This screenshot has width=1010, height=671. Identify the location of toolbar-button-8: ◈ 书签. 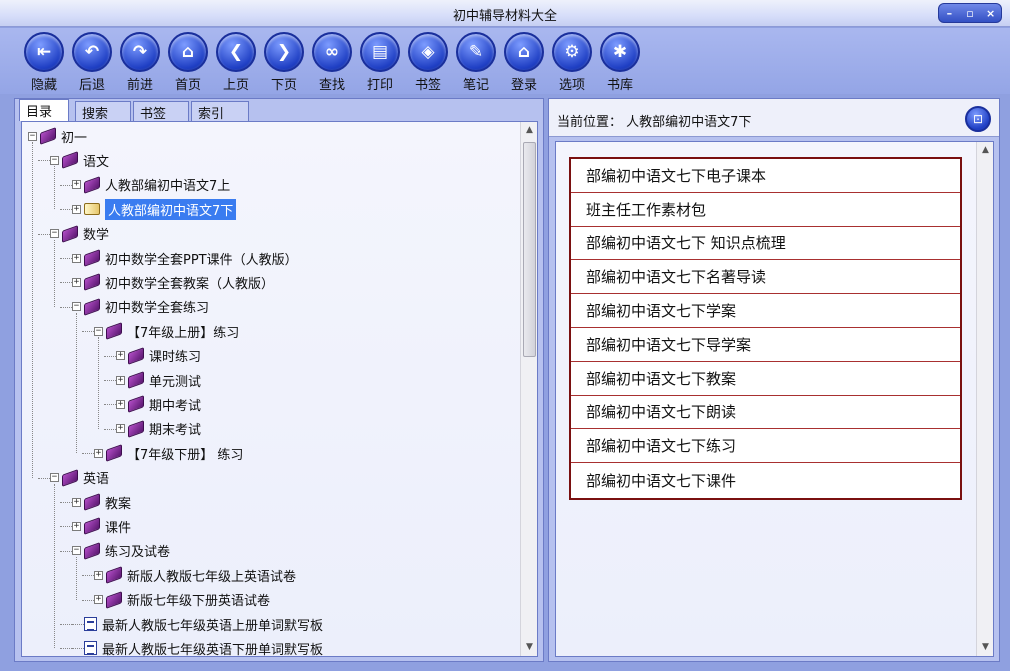
(428, 62).